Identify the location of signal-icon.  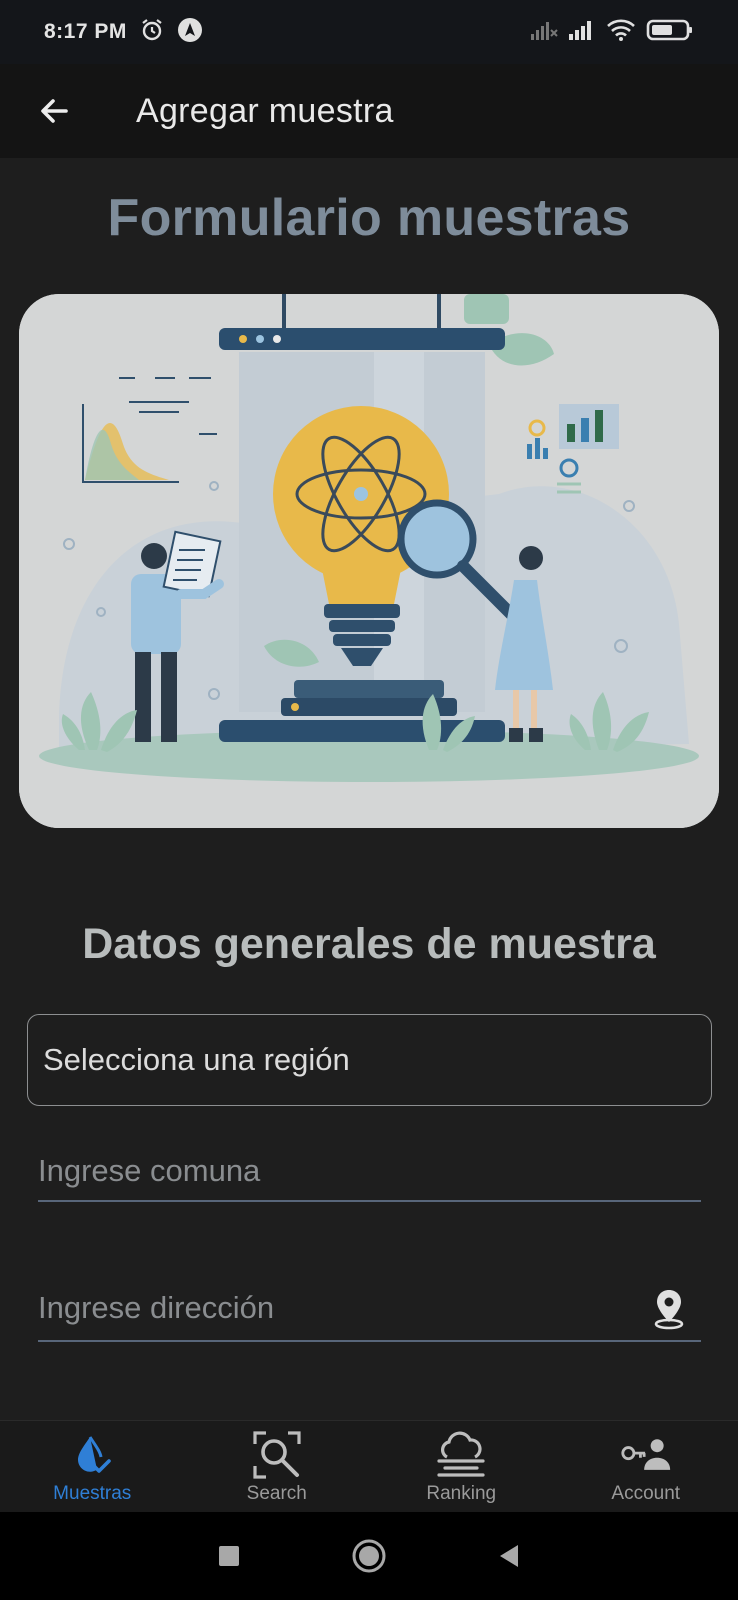
(582, 32).